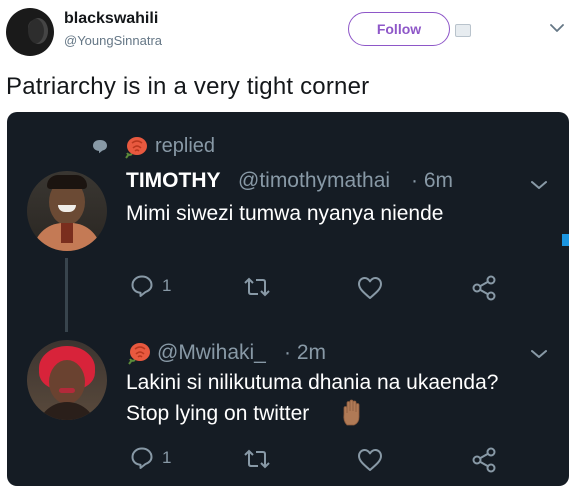 This screenshot has width=575, height=492. What do you see at coordinates (285, 213) in the screenshot?
I see `reply1-text: Mimi siwezi tumwa nyanya niende` at bounding box center [285, 213].